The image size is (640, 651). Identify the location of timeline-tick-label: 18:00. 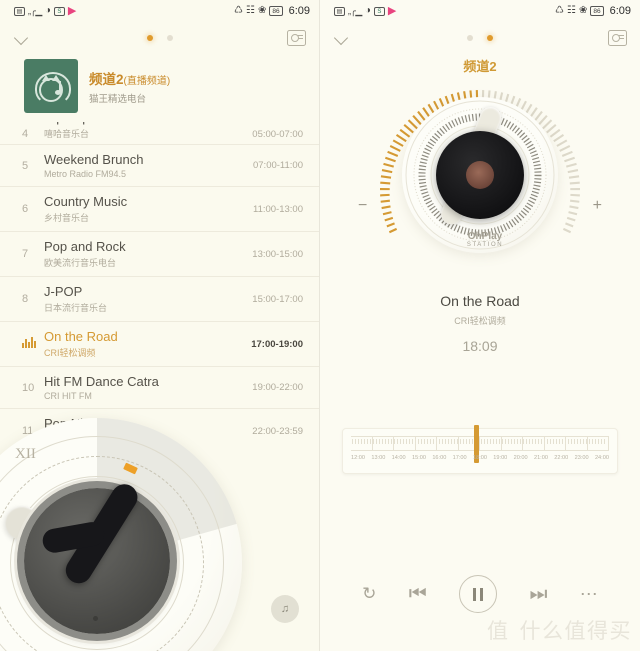
(479, 458).